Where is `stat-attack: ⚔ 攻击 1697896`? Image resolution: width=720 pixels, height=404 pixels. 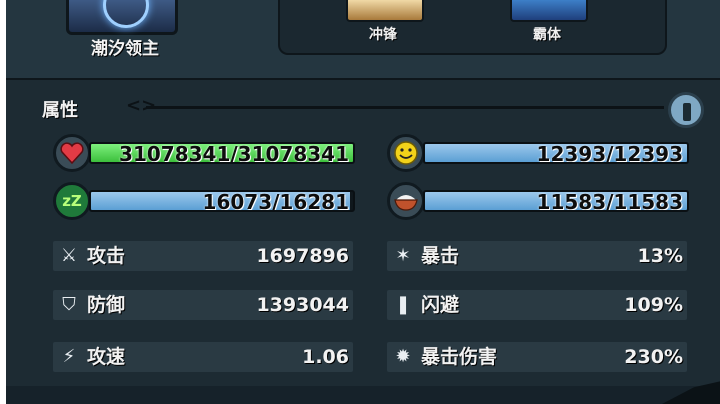 stat-attack: ⚔ 攻击 1697896 is located at coordinates (203, 256).